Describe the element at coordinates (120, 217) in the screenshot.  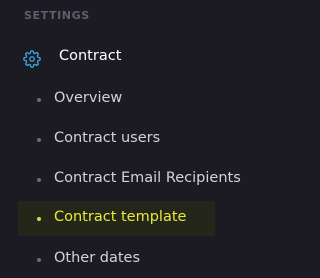
I see `sidebar-item-label: Contract template` at that location.